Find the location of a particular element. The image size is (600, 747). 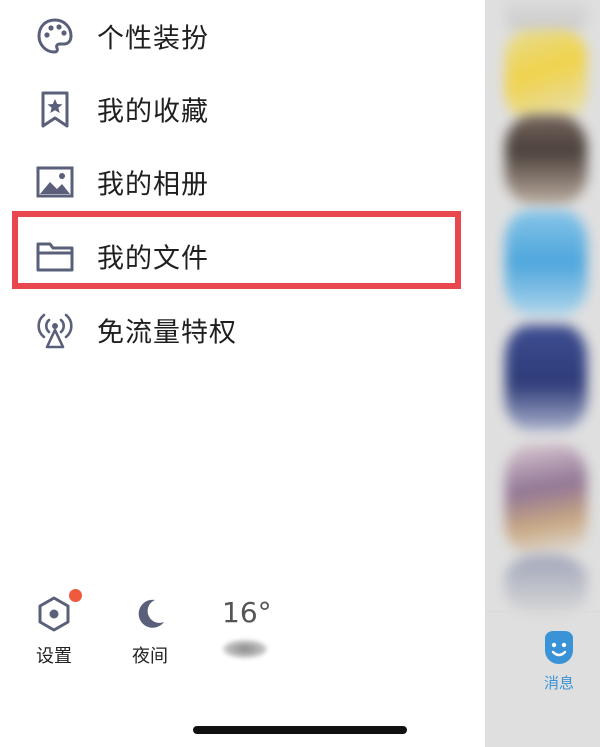

message-face-icon is located at coordinates (559, 647).